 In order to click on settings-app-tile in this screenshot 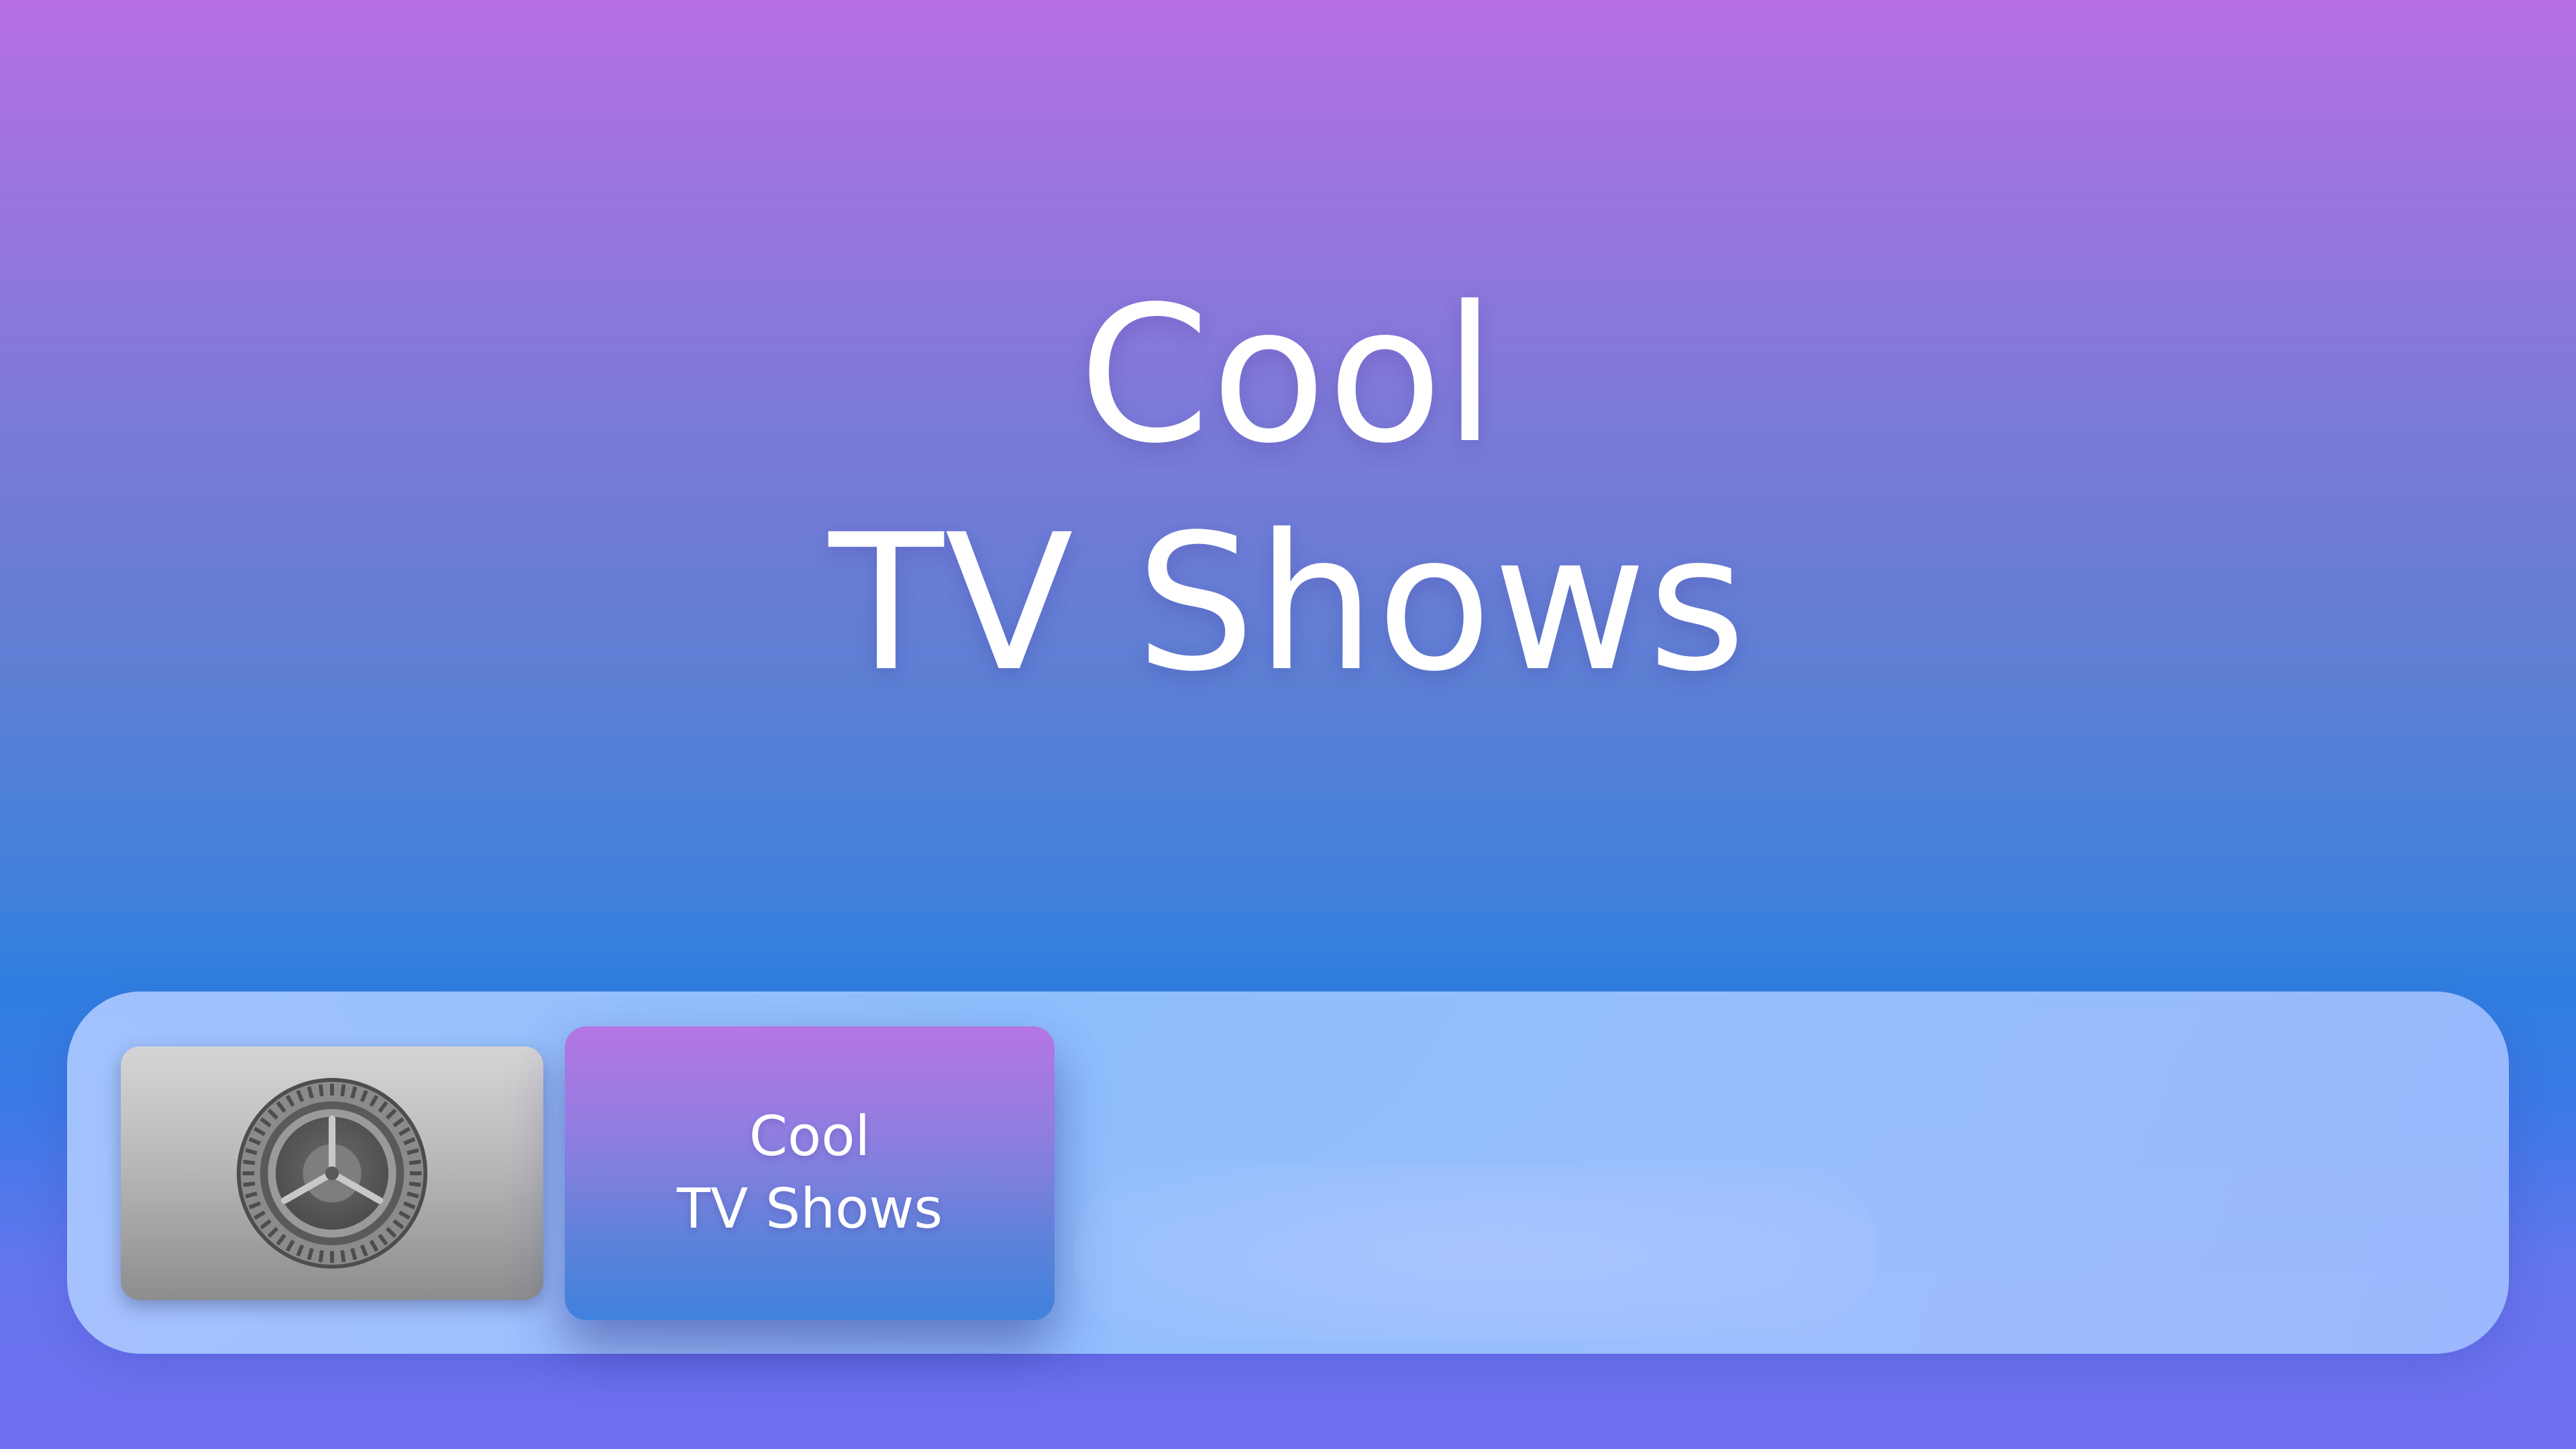, I will do `click(332, 1173)`.